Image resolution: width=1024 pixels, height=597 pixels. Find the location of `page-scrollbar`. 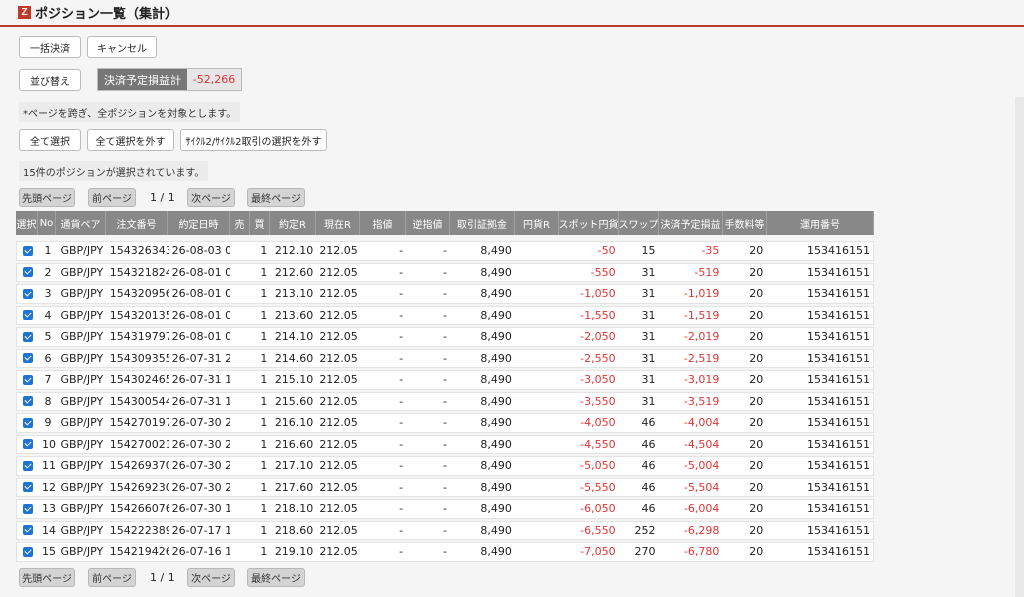

page-scrollbar is located at coordinates (1019, 347).